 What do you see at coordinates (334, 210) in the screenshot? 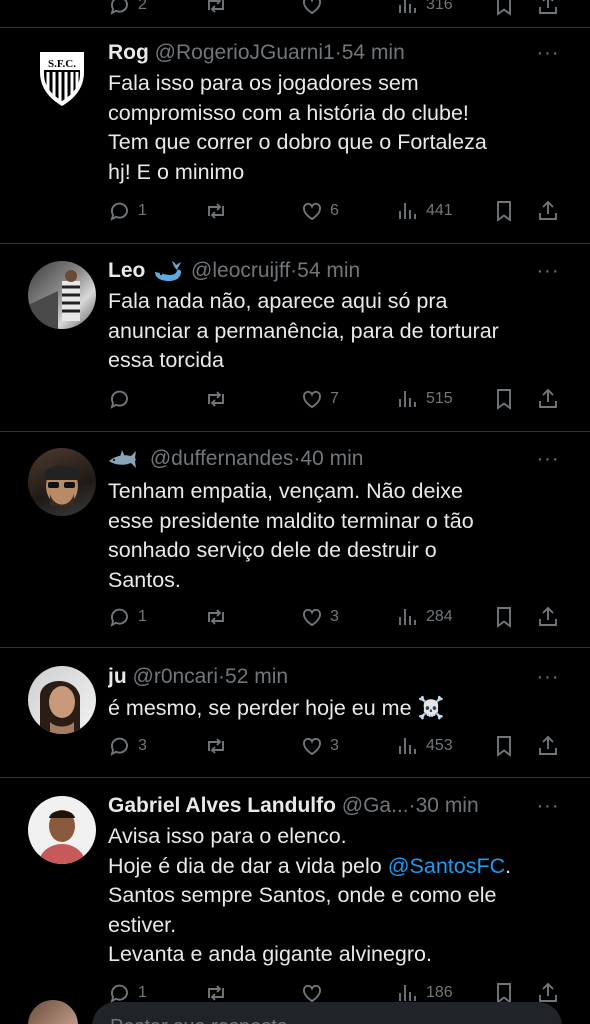
I see `like-count: 6` at bounding box center [334, 210].